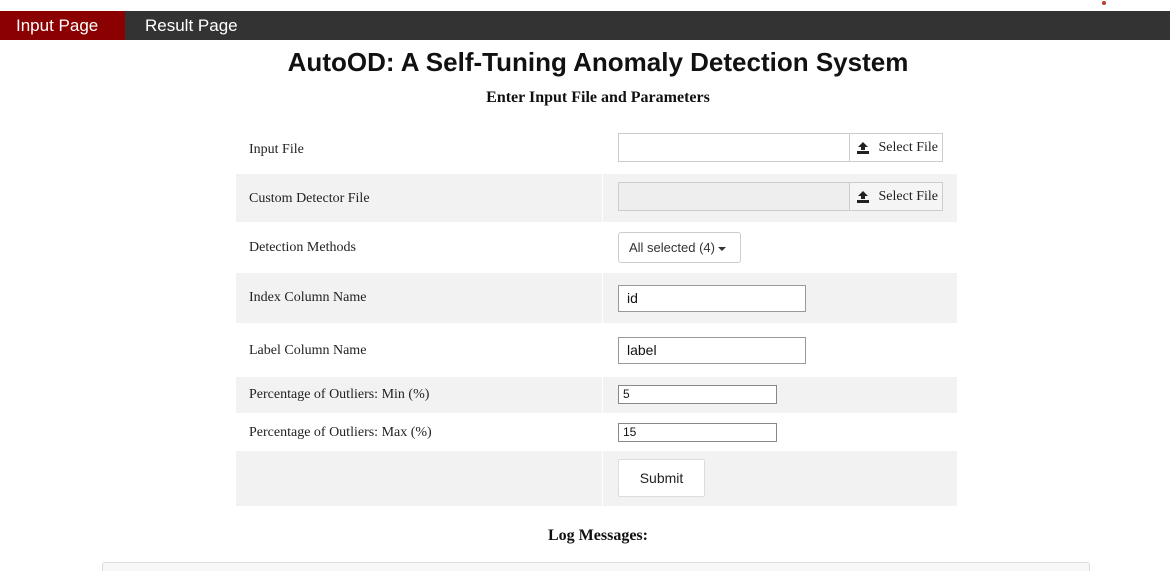 This screenshot has width=1170, height=571. I want to click on indicator-dot, so click(1104, 3).